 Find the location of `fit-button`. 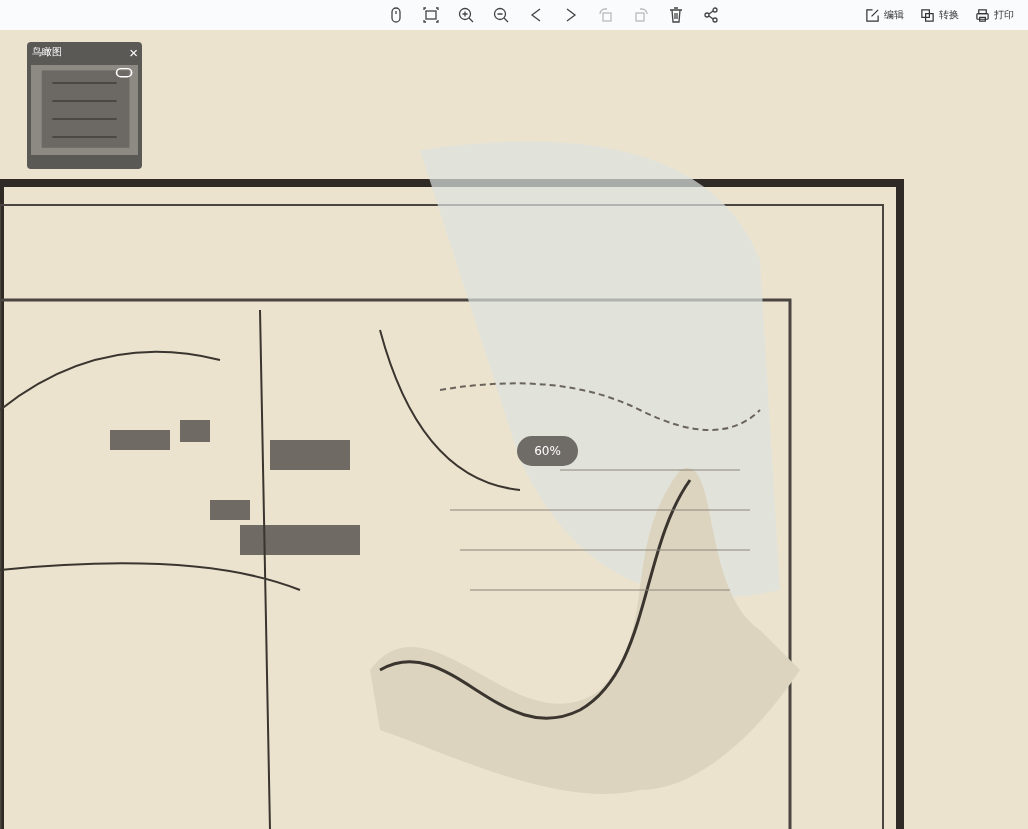

fit-button is located at coordinates (431, 15).